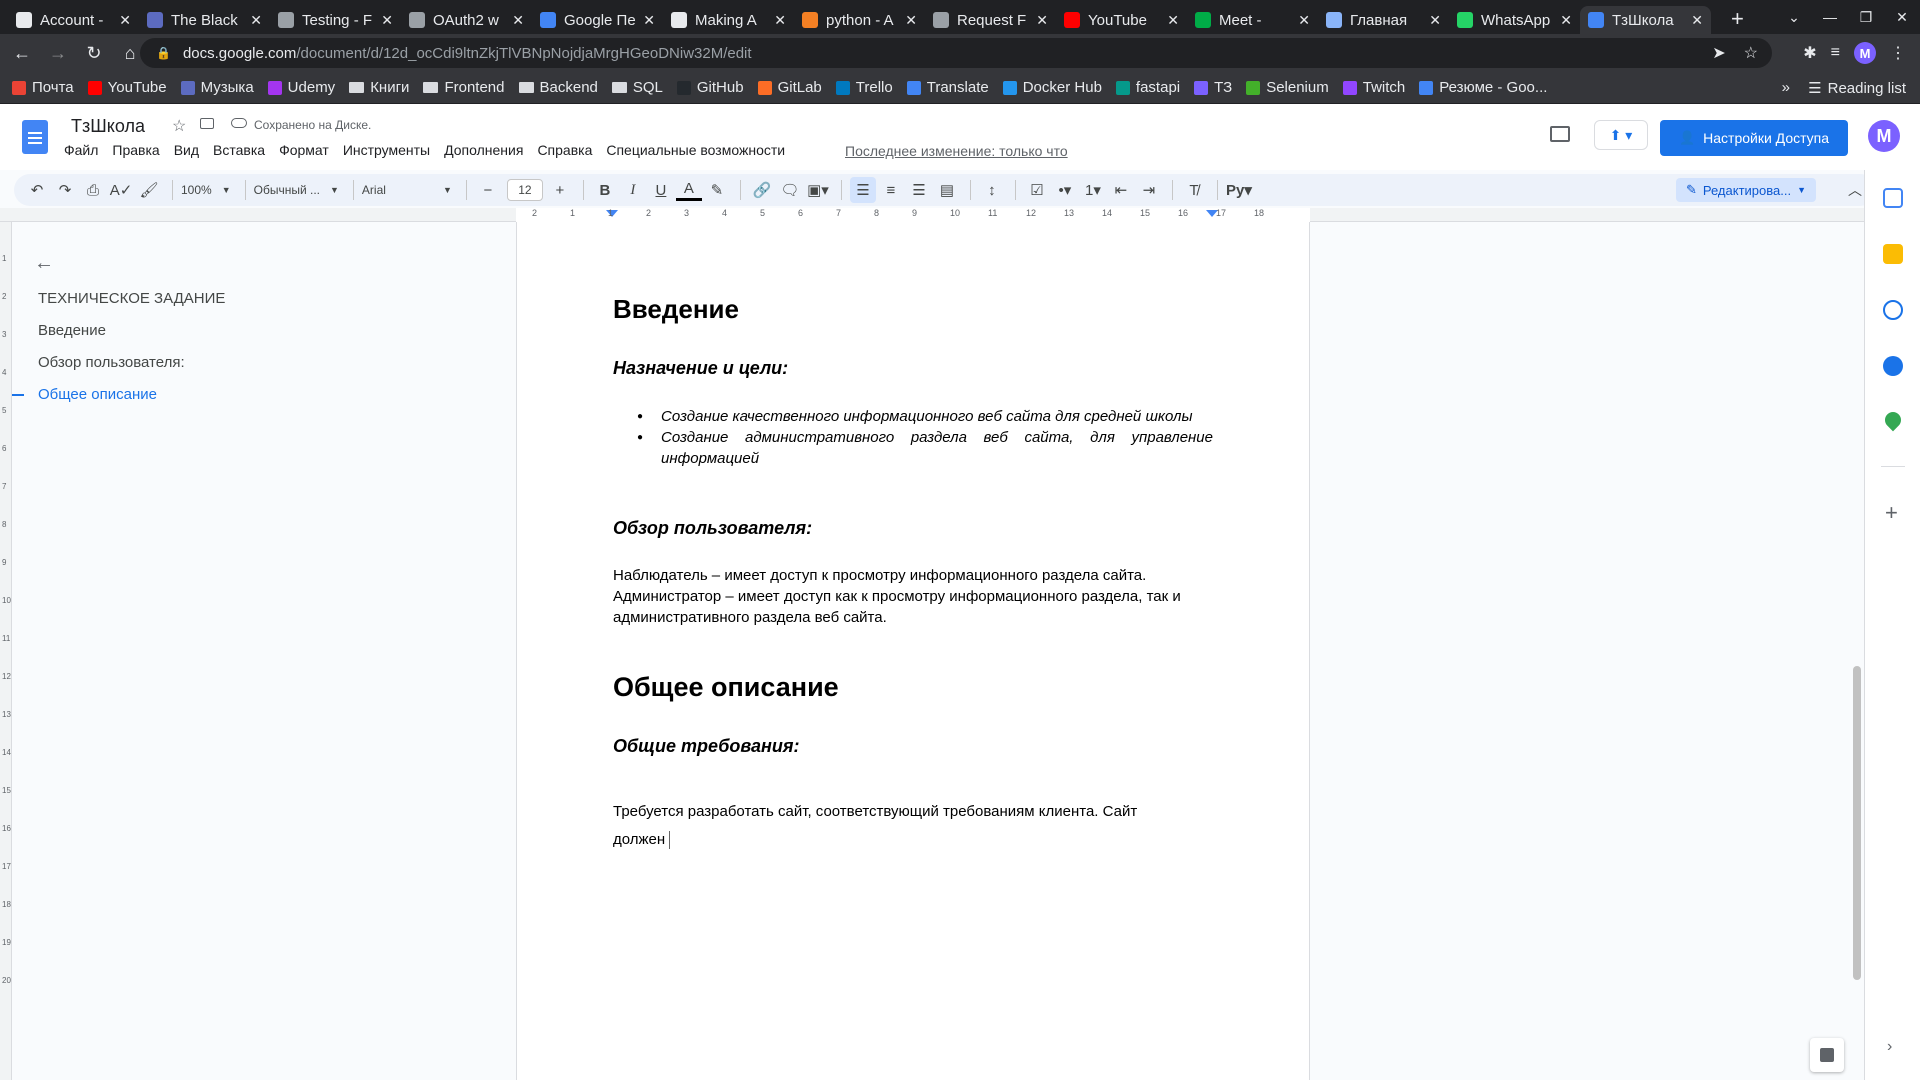 This screenshot has width=1920, height=1080. Describe the element at coordinates (1794, 17) in the screenshot. I see `tab-search-icon: ⌄` at that location.